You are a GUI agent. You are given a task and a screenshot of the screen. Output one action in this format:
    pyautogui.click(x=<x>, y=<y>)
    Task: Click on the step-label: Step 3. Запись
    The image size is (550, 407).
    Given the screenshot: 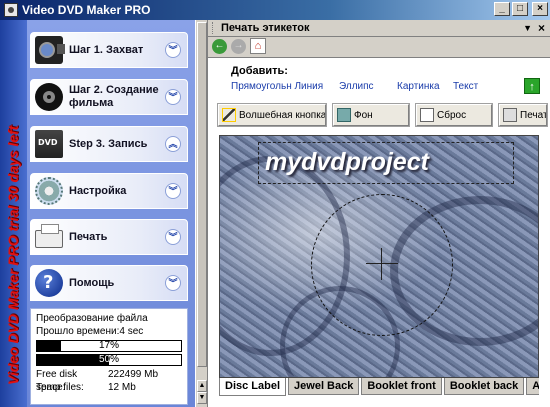 What is the action you would take?
    pyautogui.click(x=108, y=143)
    